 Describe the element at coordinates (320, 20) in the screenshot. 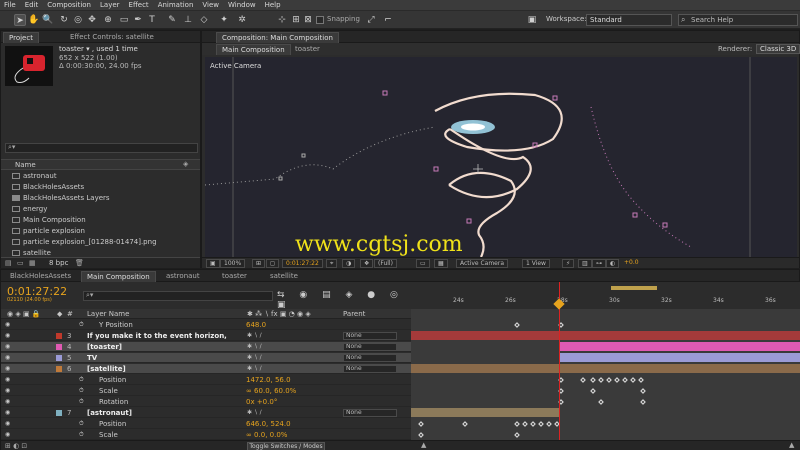

I see `snapping-checkbox` at that location.